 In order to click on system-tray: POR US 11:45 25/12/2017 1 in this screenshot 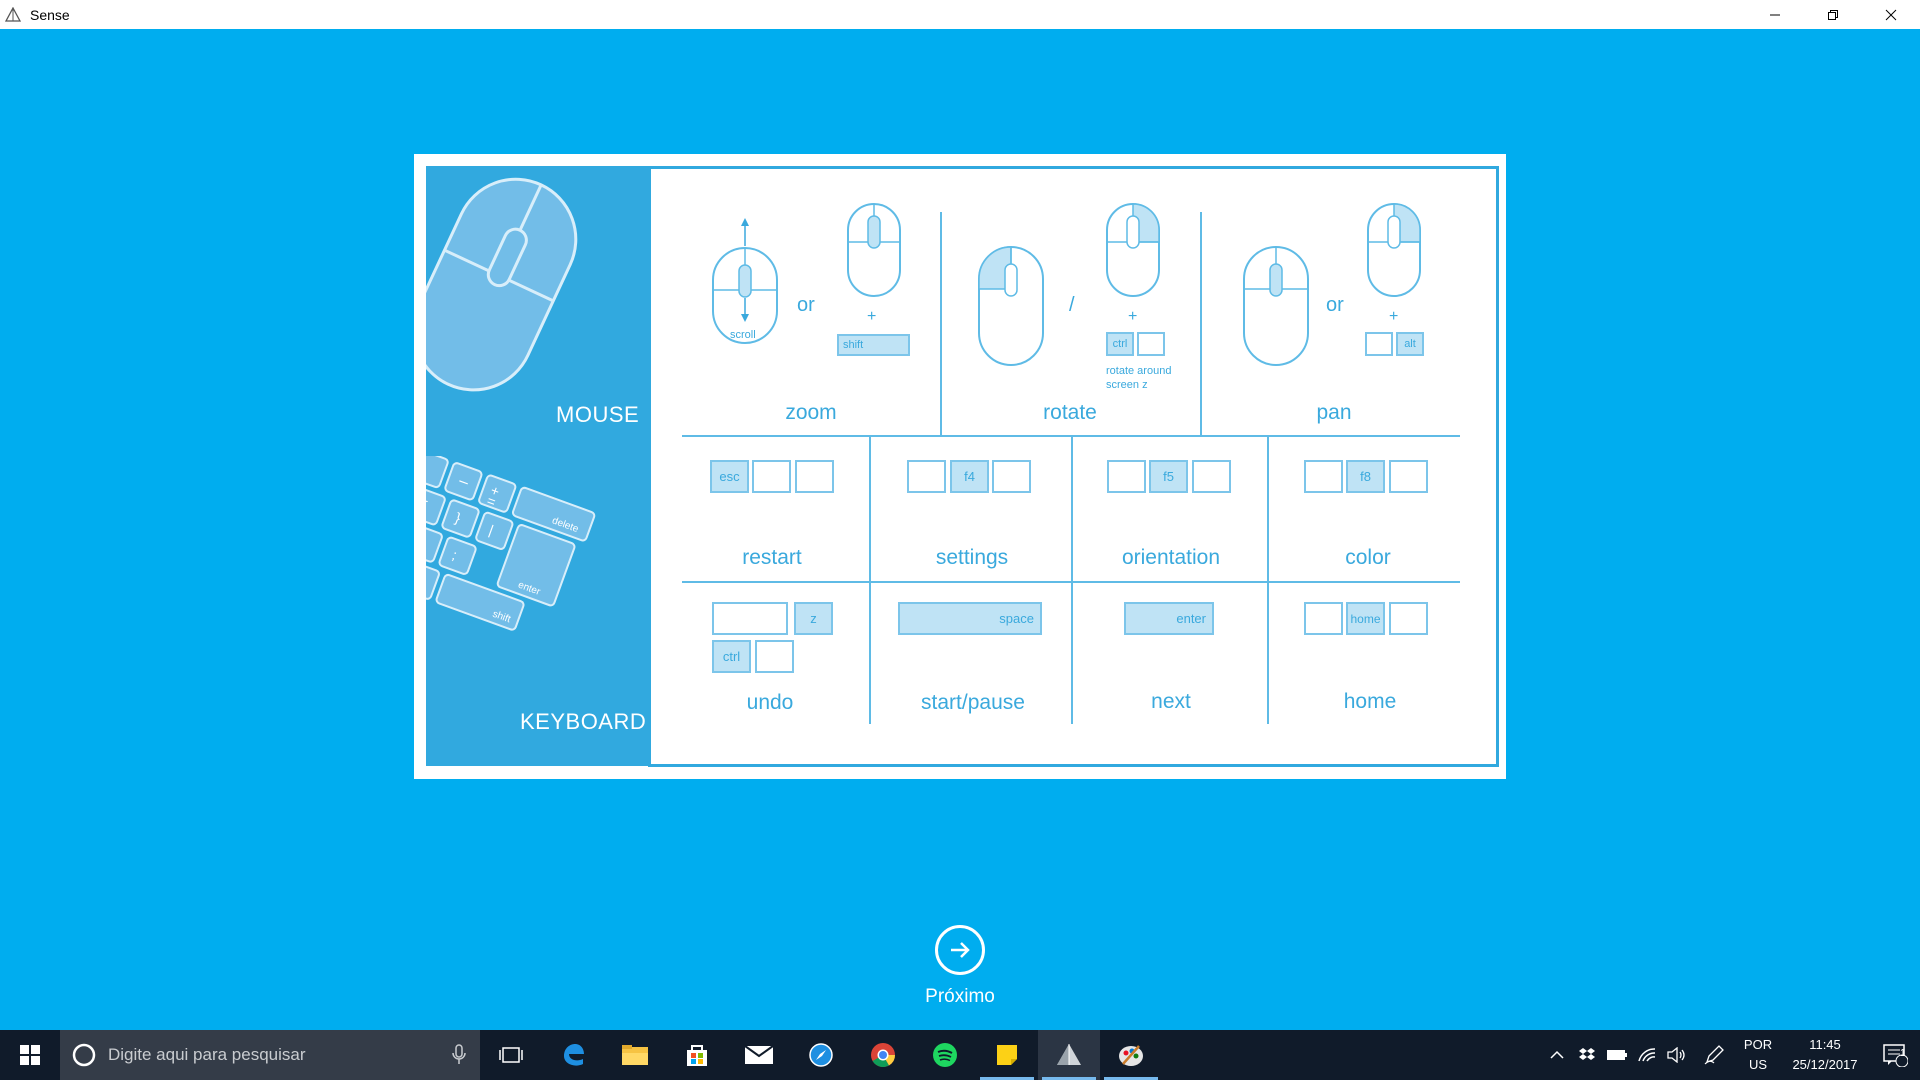, I will do `click(1731, 1055)`.